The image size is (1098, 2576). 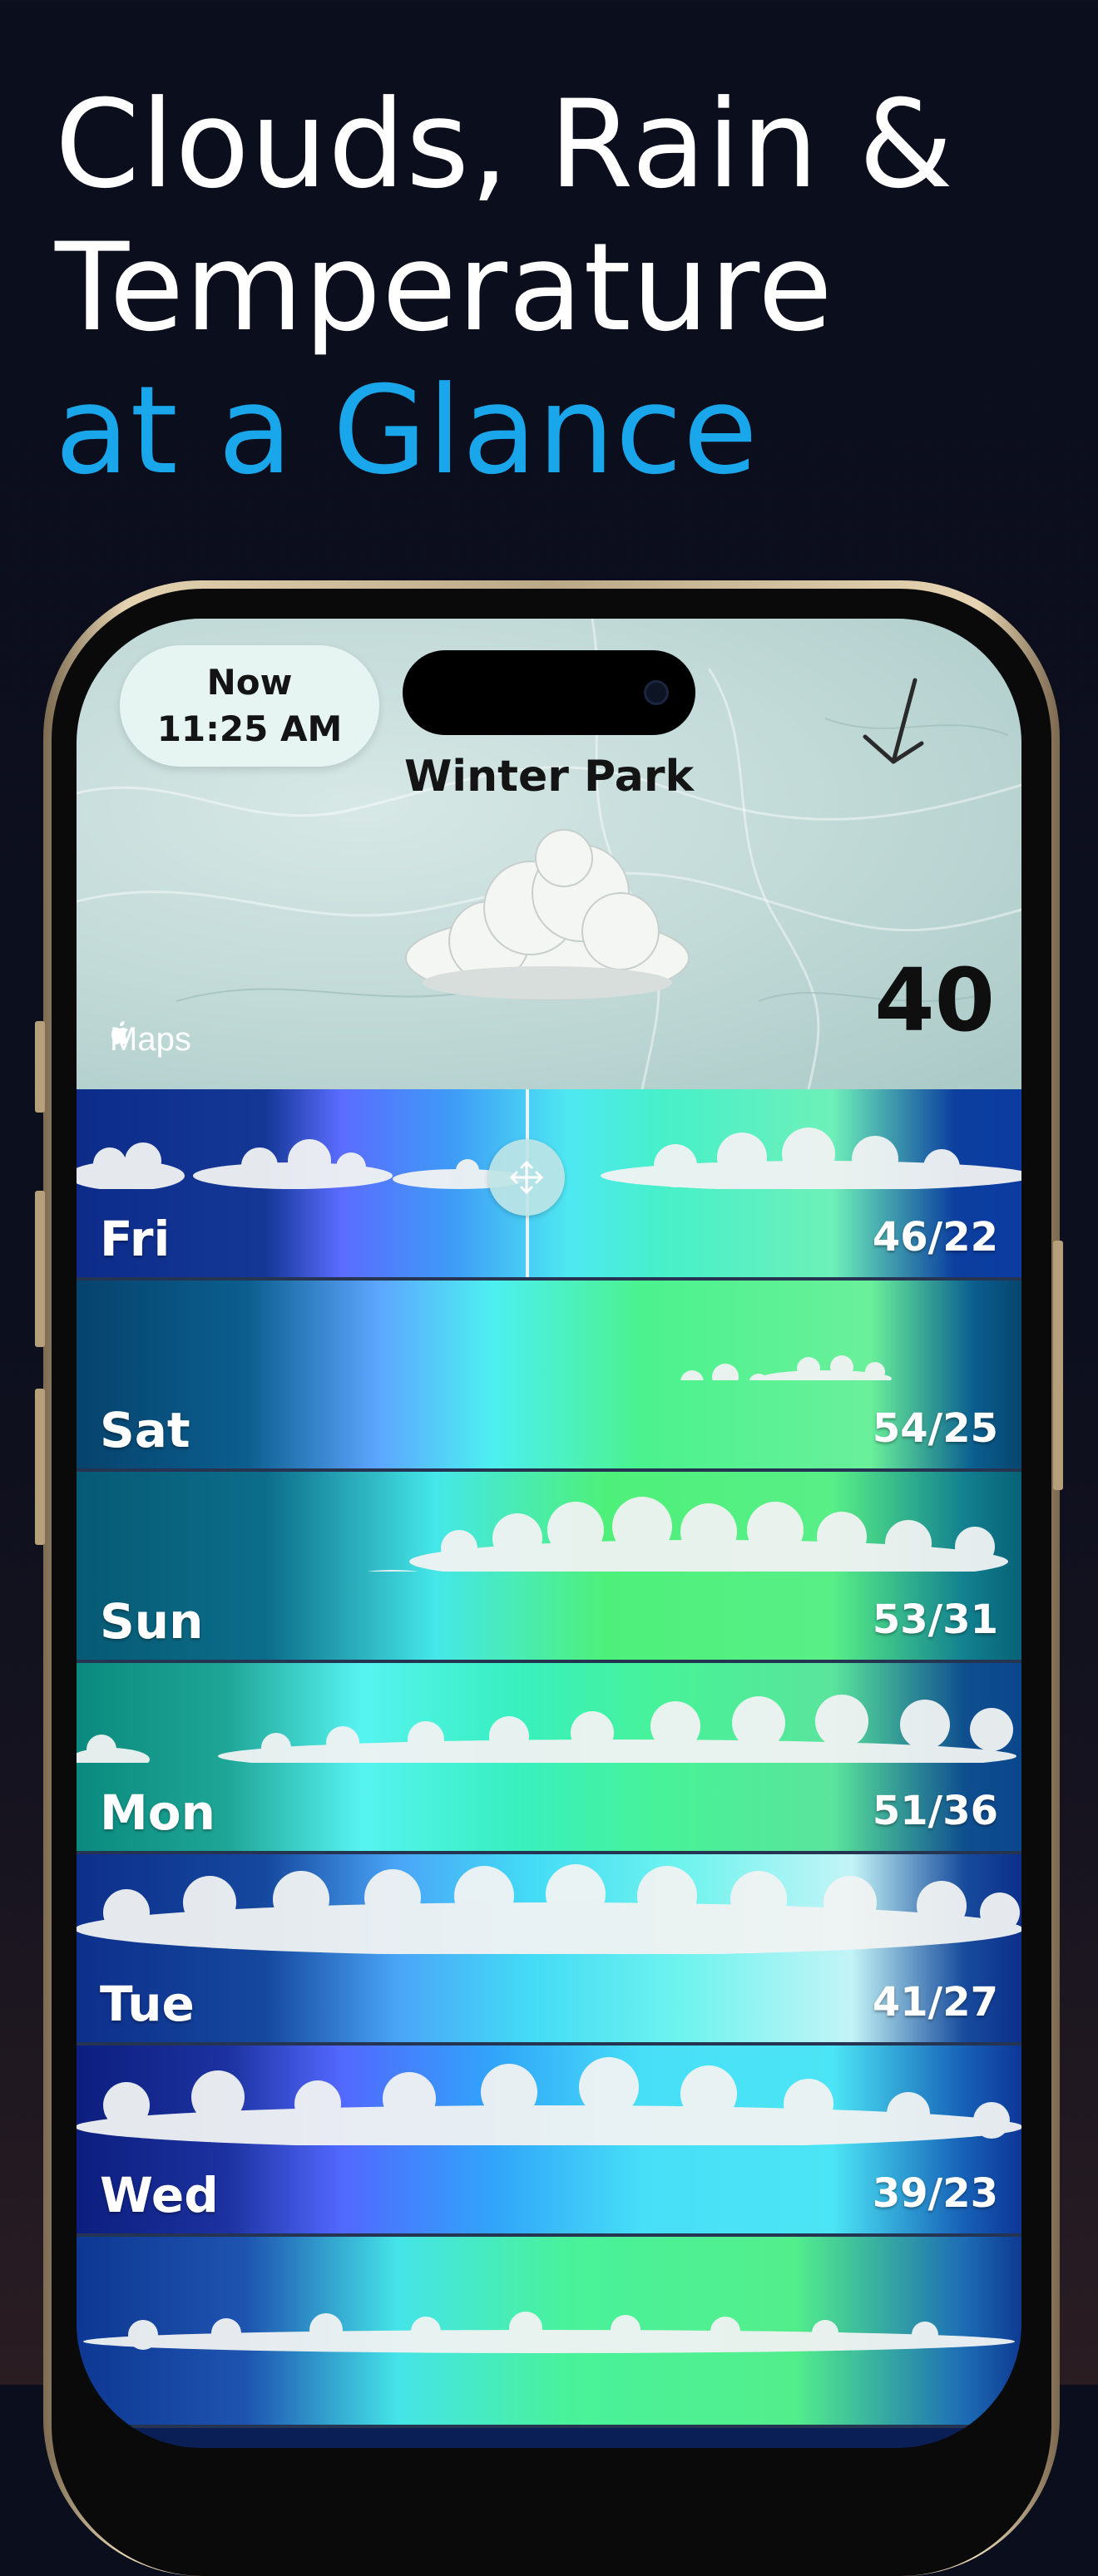 What do you see at coordinates (549, 692) in the screenshot?
I see `dynamic-island` at bounding box center [549, 692].